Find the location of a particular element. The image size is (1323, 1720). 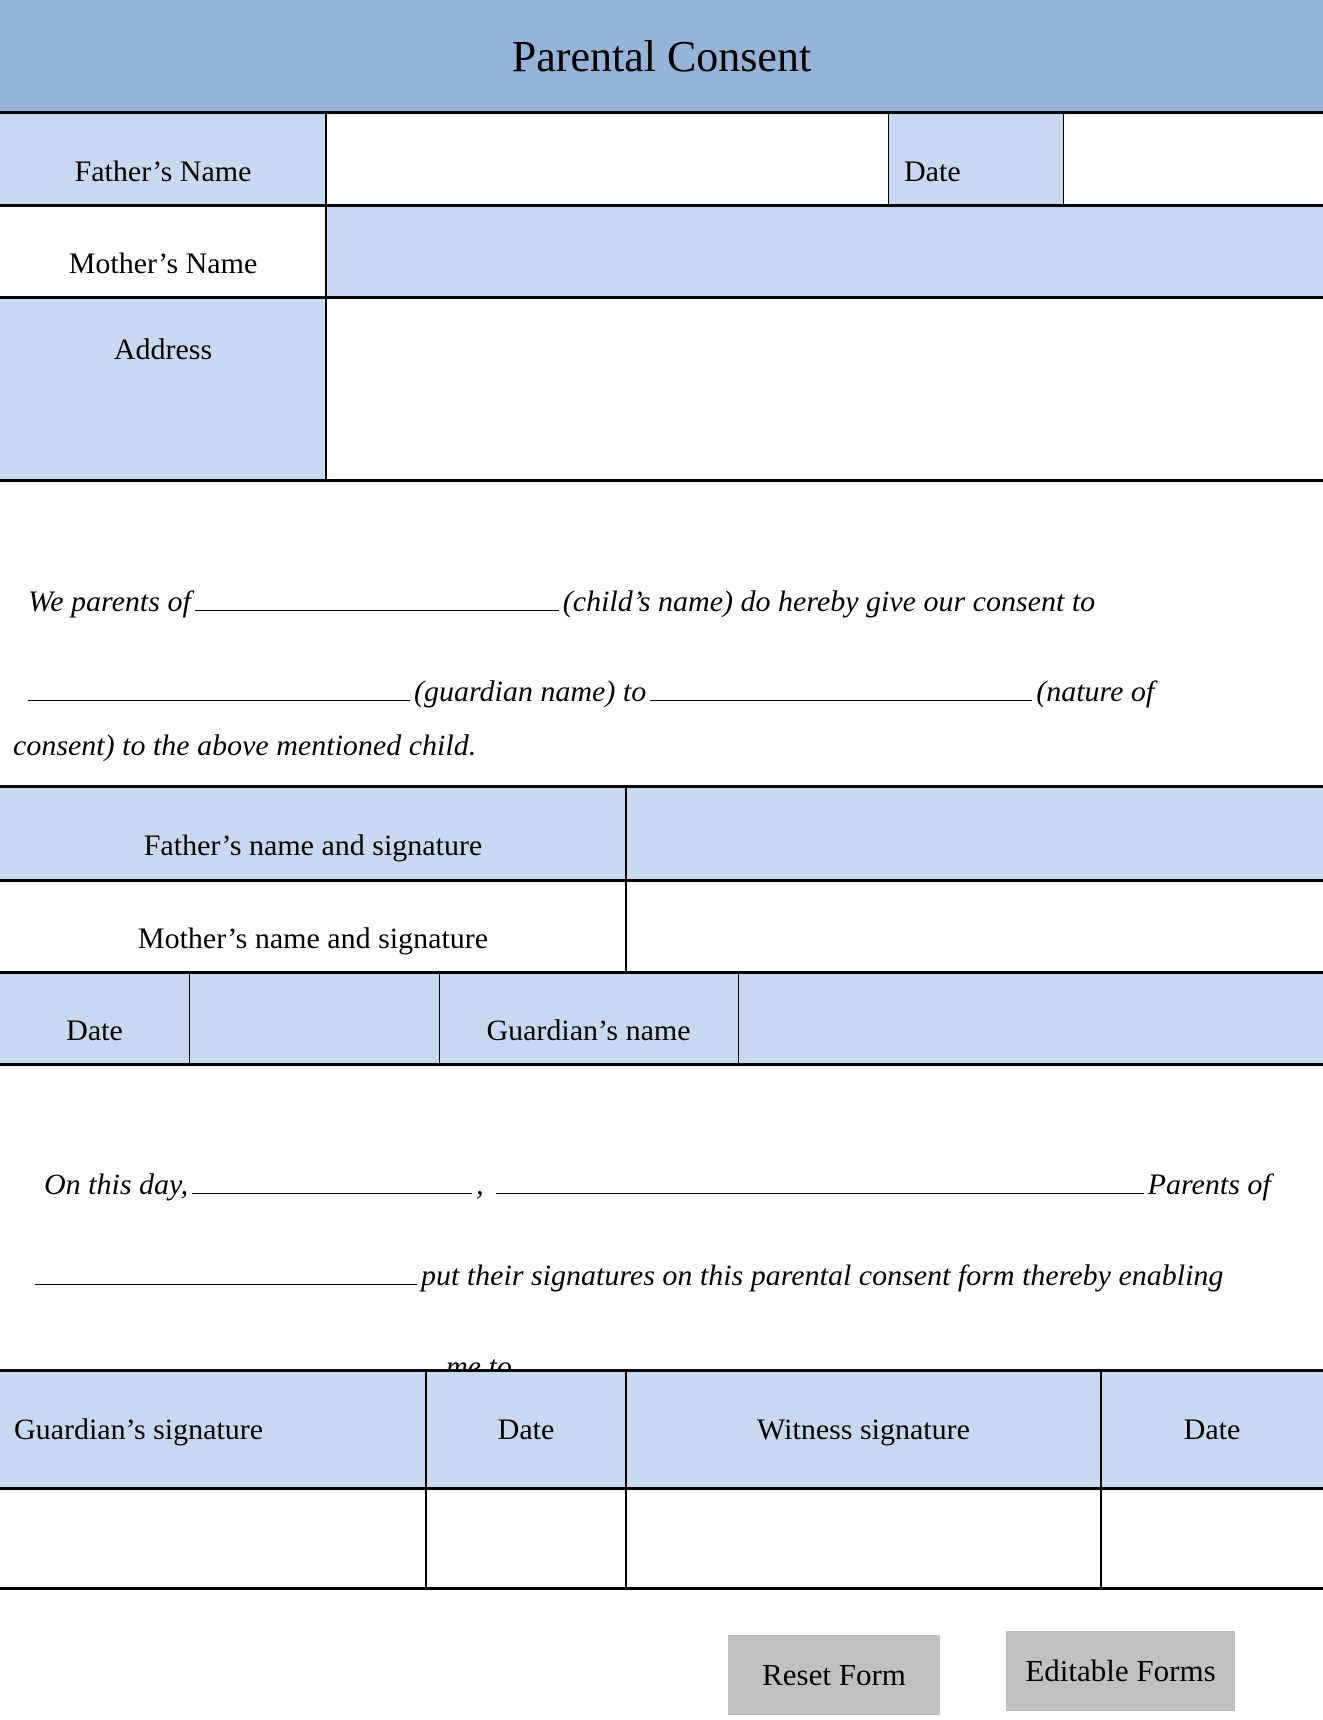

guardian-sig-header: Guardian’s signature is located at coordinates (139, 1429).